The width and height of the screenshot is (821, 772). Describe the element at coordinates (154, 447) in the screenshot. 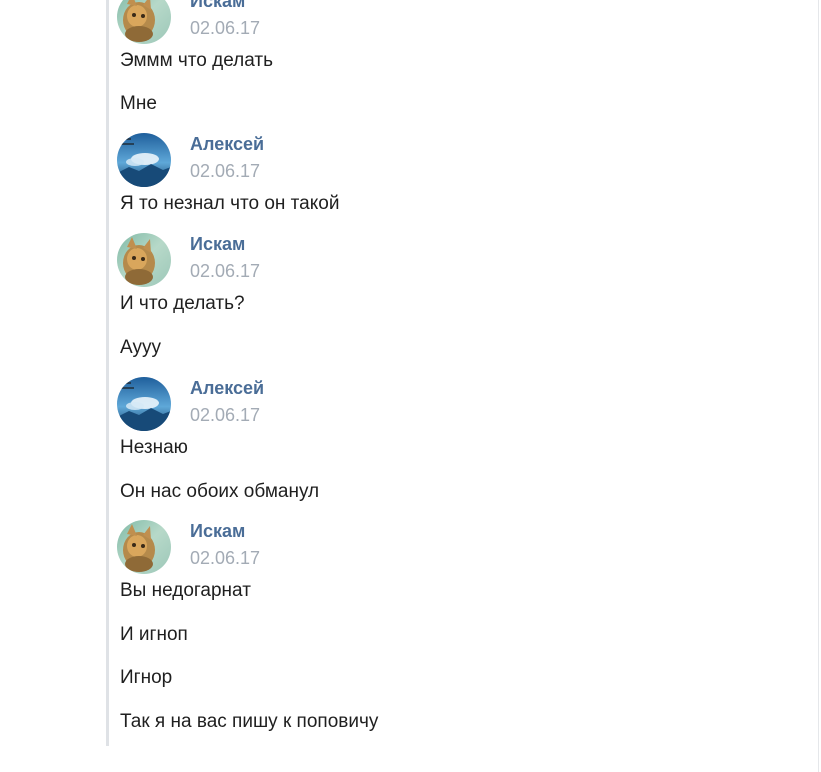

I see `message-text: Незнаю` at that location.